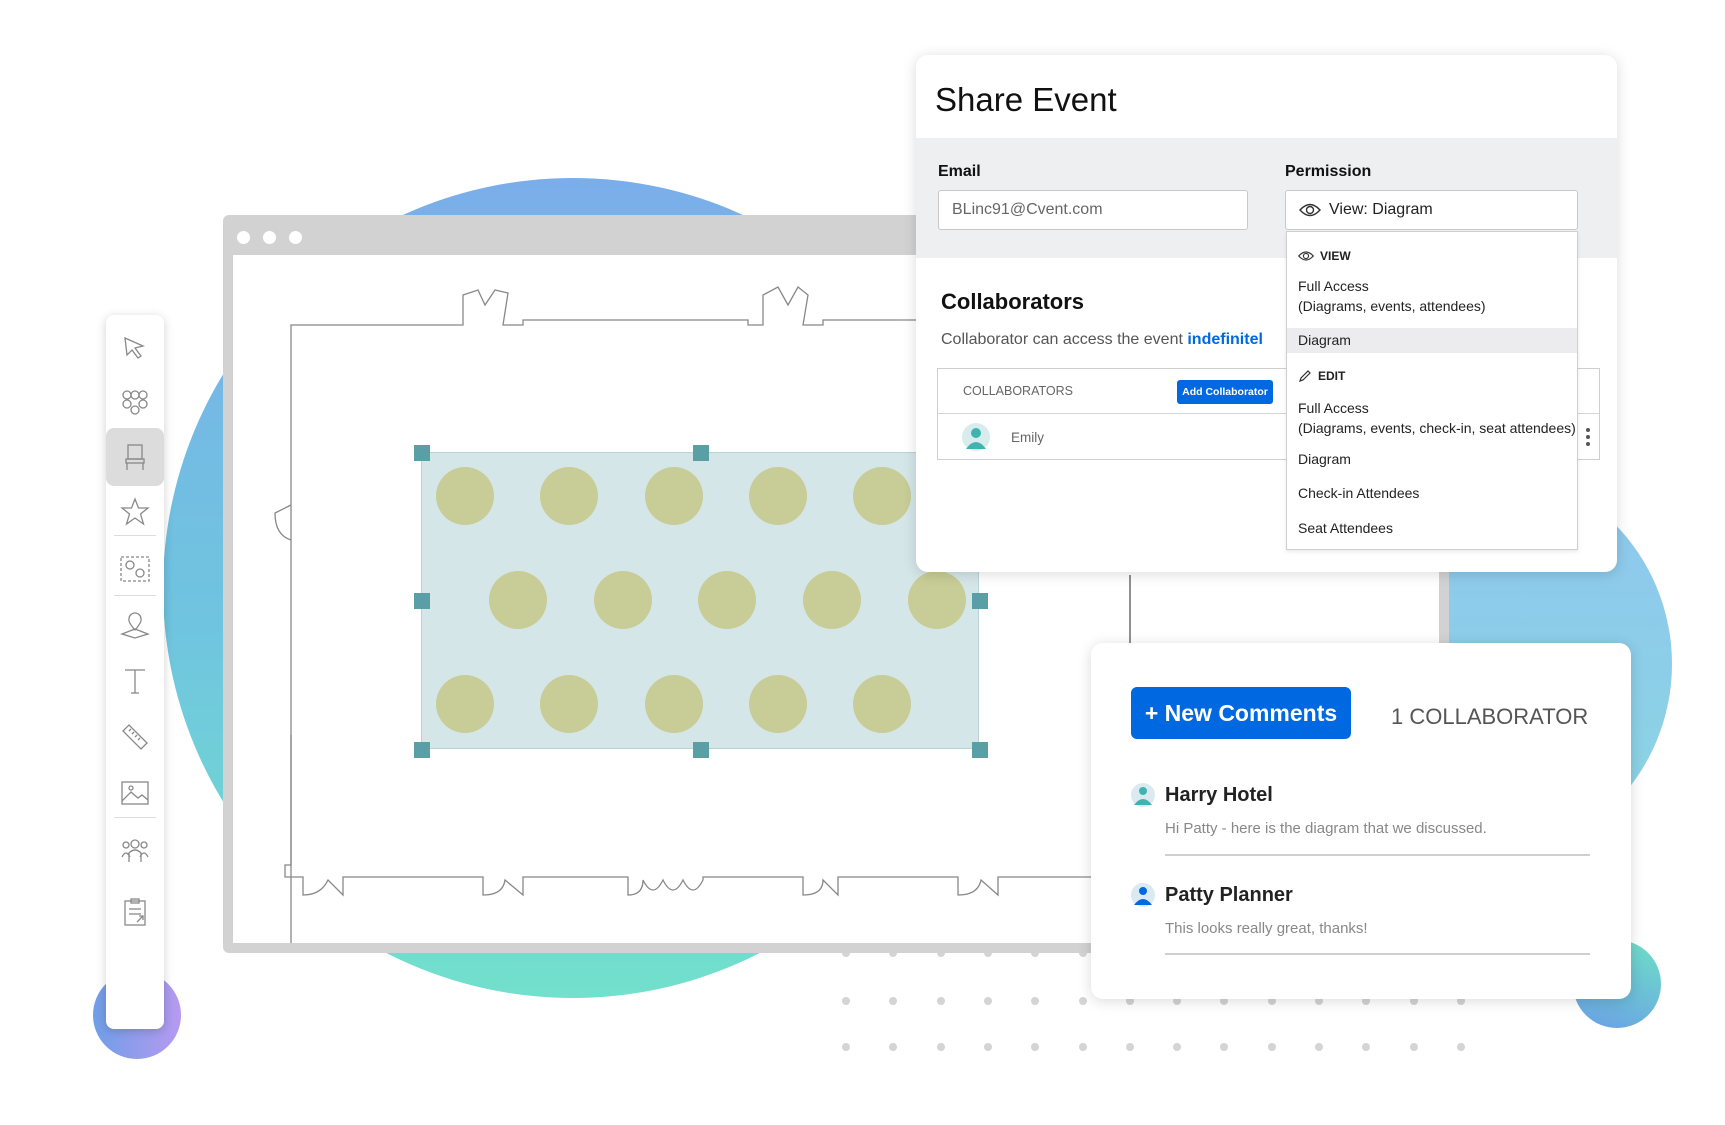  I want to click on collaborator-name: Emily, so click(1027, 437).